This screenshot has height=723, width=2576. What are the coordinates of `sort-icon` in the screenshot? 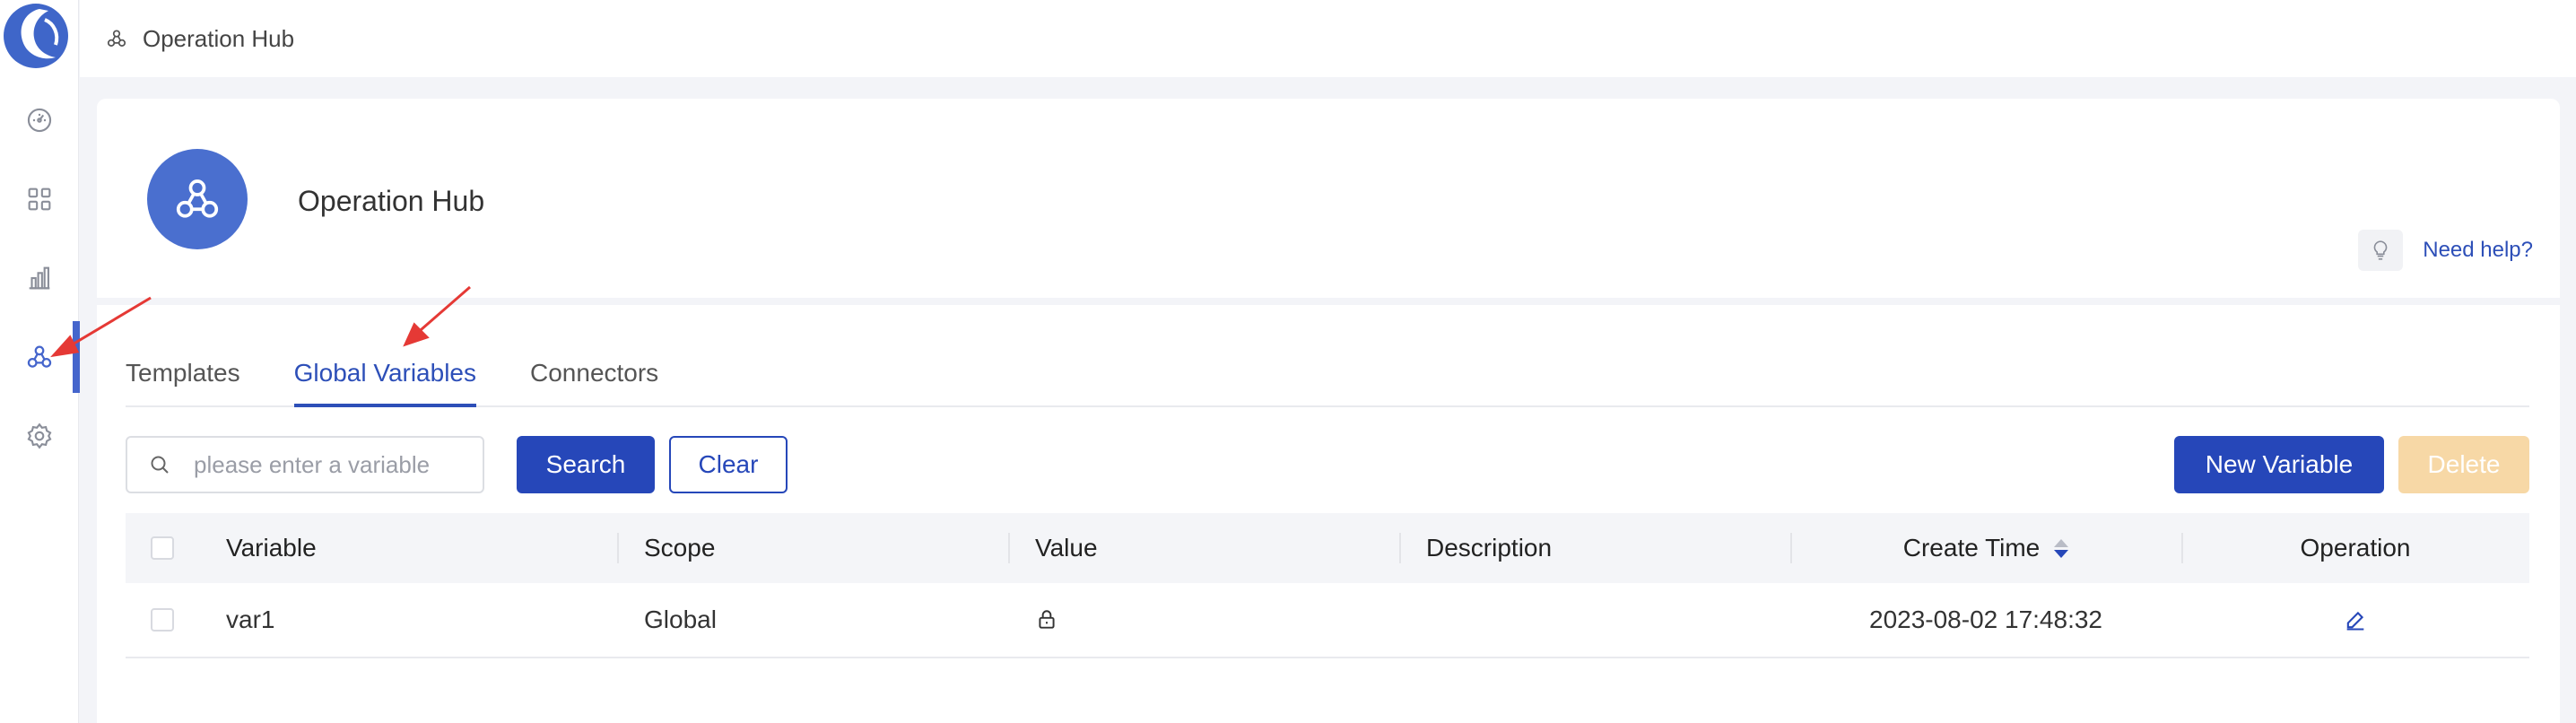 It's located at (2061, 548).